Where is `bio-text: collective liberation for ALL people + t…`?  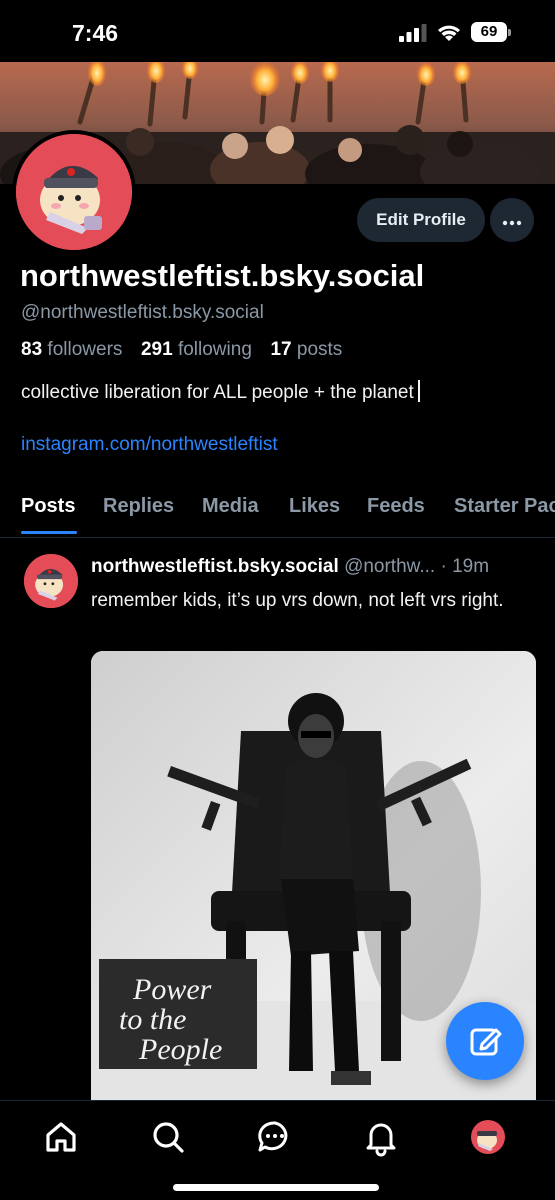
bio-text: collective liberation for ALL people + t… is located at coordinates (217, 392).